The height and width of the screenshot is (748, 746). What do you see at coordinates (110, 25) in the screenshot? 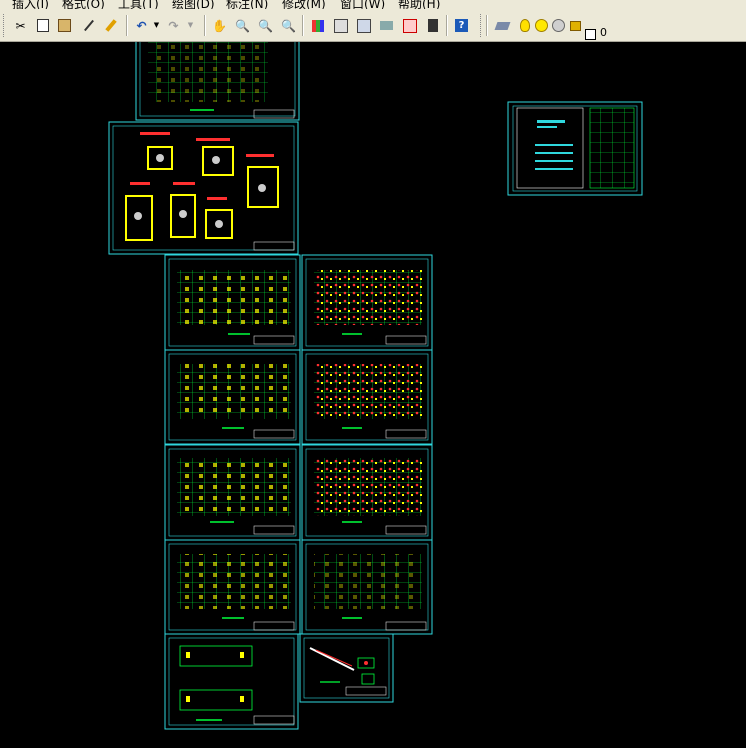
I see `brush-icon` at bounding box center [110, 25].